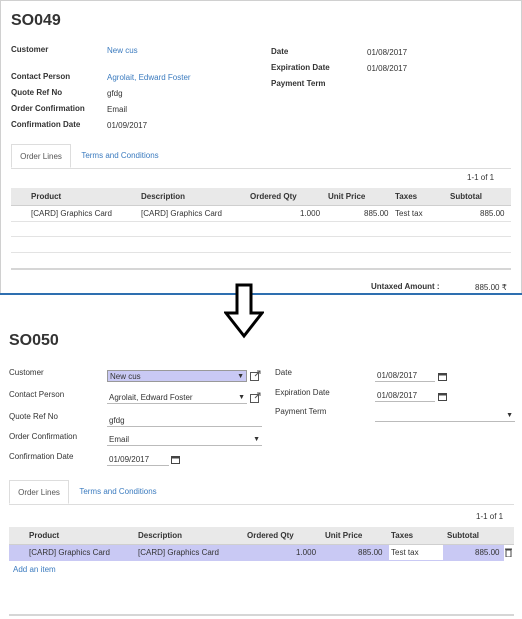  What do you see at coordinates (387, 52) in the screenshot?
I see `date-value: 01/08/2017` at bounding box center [387, 52].